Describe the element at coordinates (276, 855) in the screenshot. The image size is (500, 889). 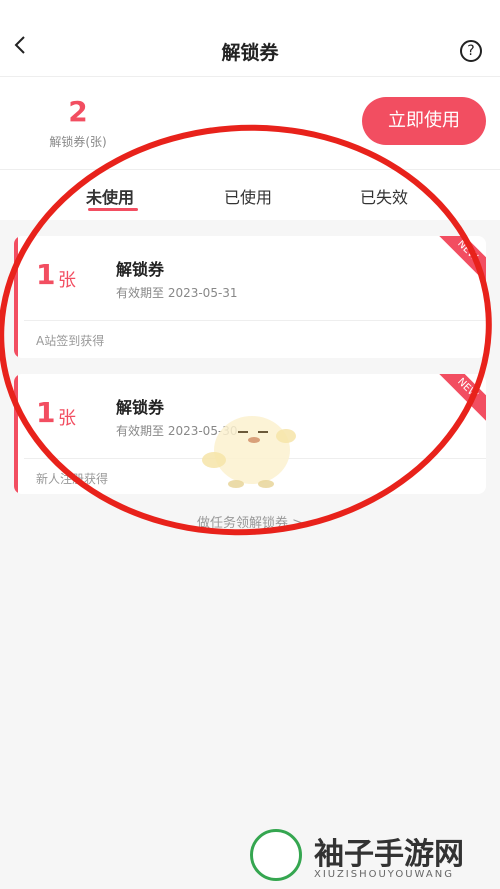
I see `bird-logo-icon` at that location.